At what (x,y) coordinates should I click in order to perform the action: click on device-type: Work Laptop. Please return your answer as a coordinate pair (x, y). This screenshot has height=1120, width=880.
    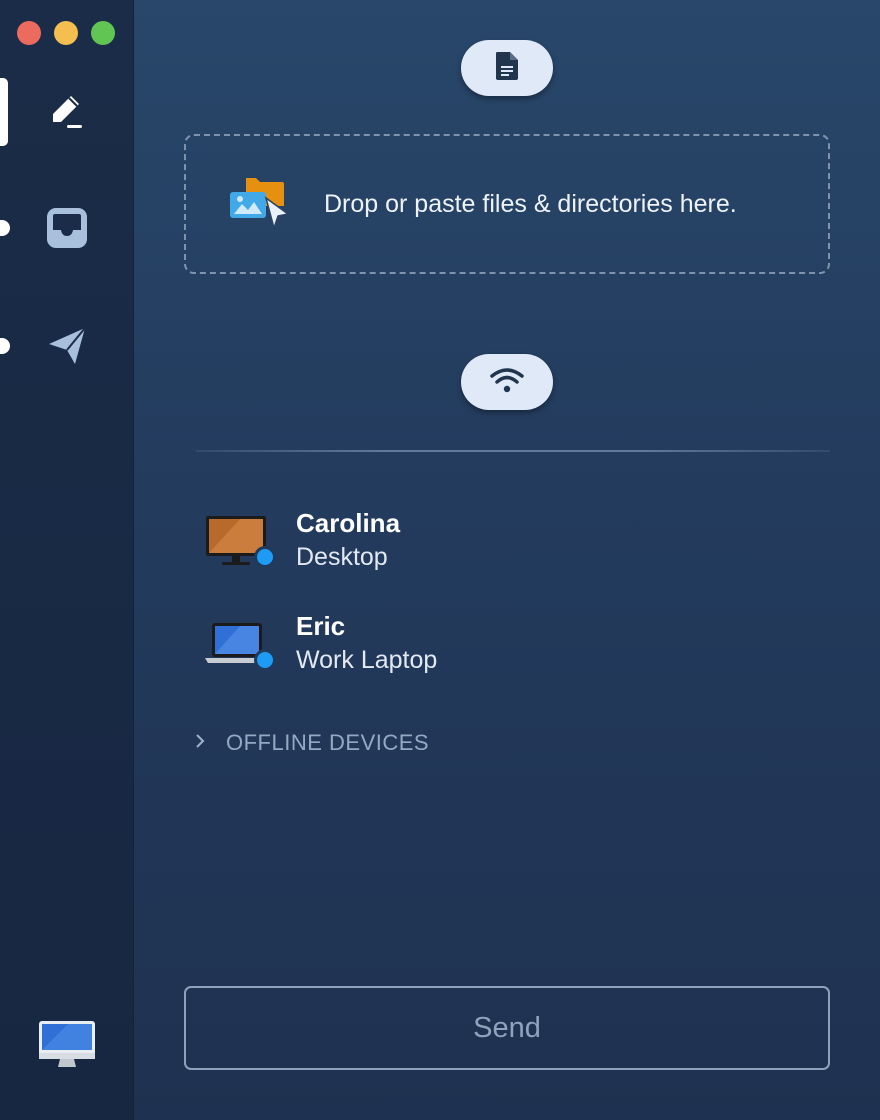
    Looking at the image, I should click on (367, 660).